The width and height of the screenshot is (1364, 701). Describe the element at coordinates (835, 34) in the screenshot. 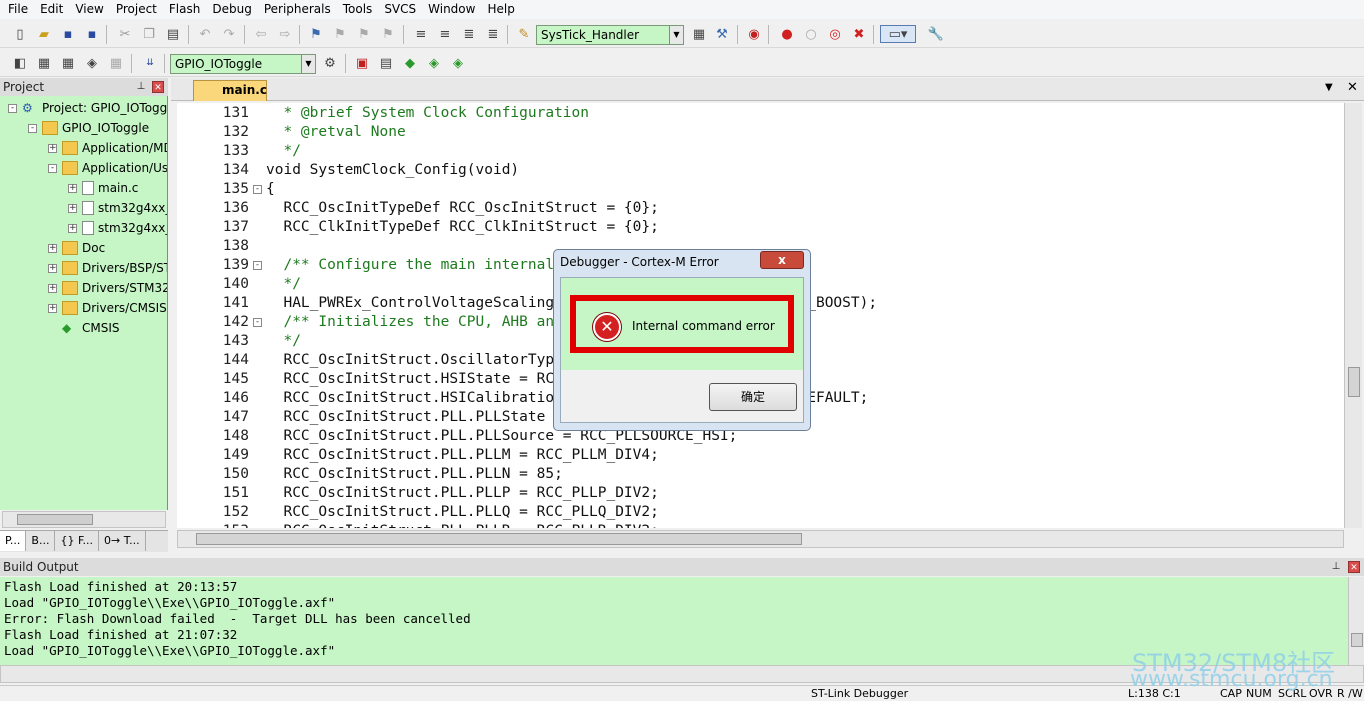

I see `disable-all-breakpoints-icon: ◎` at that location.